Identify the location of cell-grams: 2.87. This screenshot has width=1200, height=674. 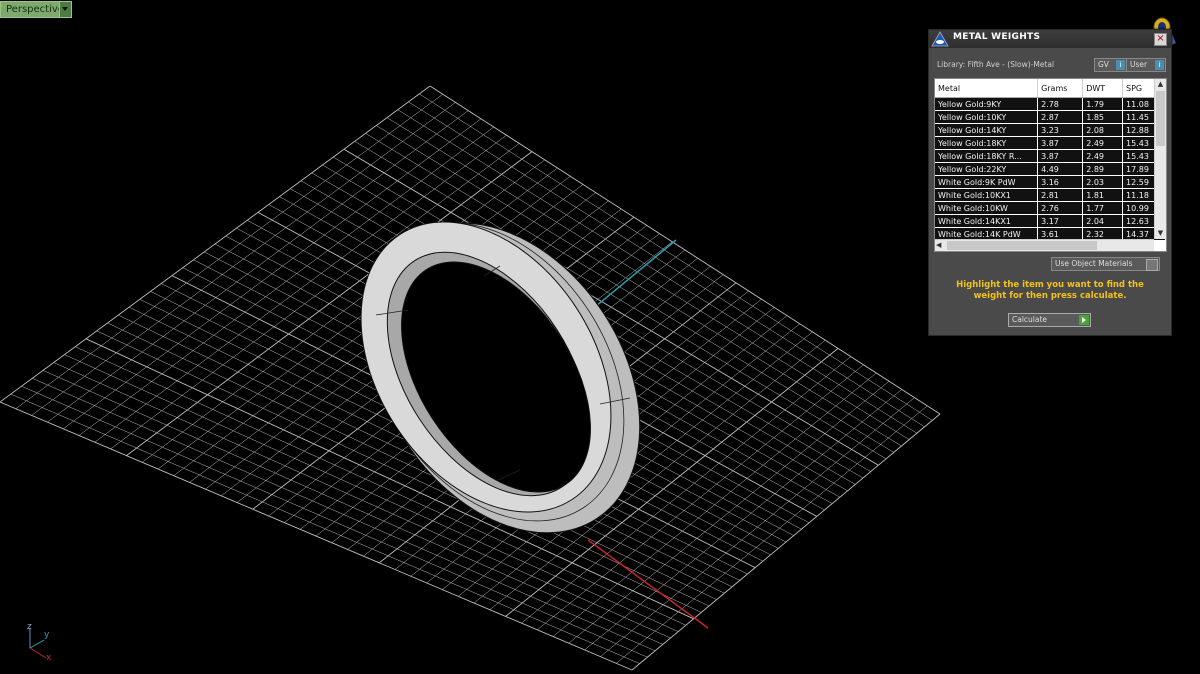
(1060, 117).